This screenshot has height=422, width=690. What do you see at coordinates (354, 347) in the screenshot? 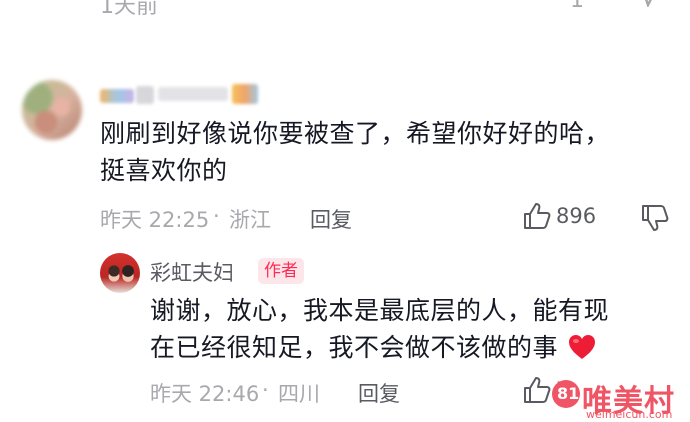
I see `reply-text-line2-body: 在已经很知足，我不会做不该做的事` at bounding box center [354, 347].